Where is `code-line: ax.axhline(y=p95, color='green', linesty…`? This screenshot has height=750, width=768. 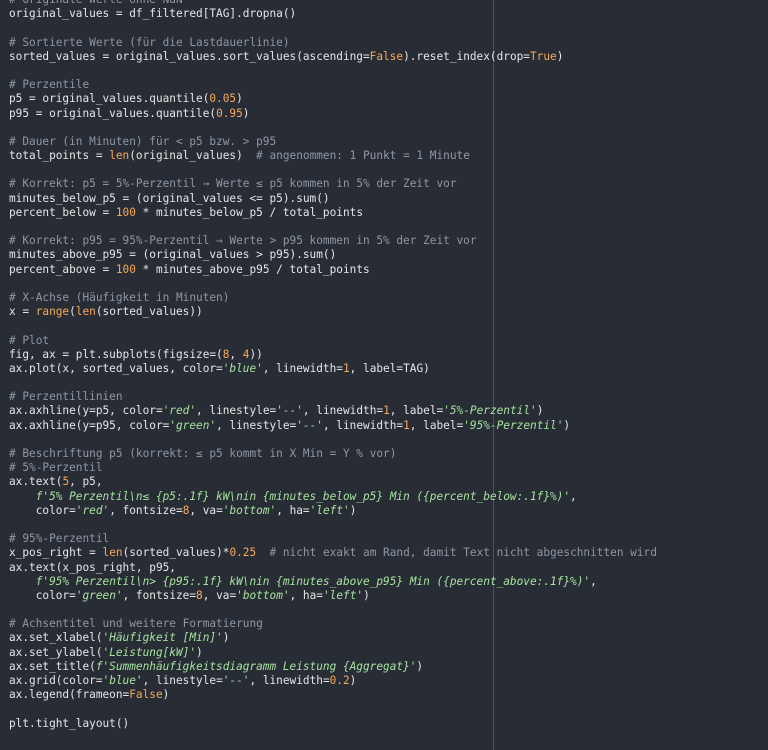
code-line: ax.axhline(y=p95, color='green', linesty… is located at coordinates (333, 426).